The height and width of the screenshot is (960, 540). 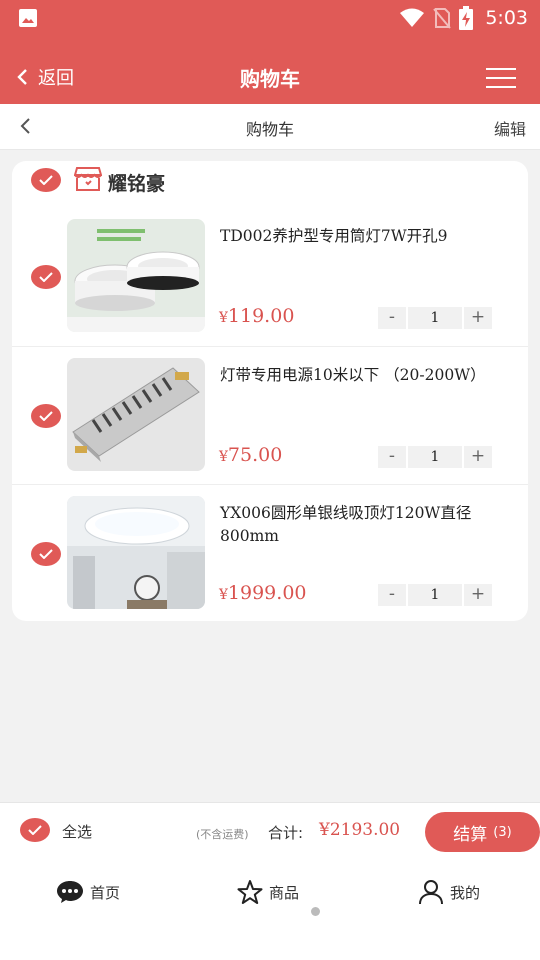 I want to click on star-icon, so click(x=250, y=892).